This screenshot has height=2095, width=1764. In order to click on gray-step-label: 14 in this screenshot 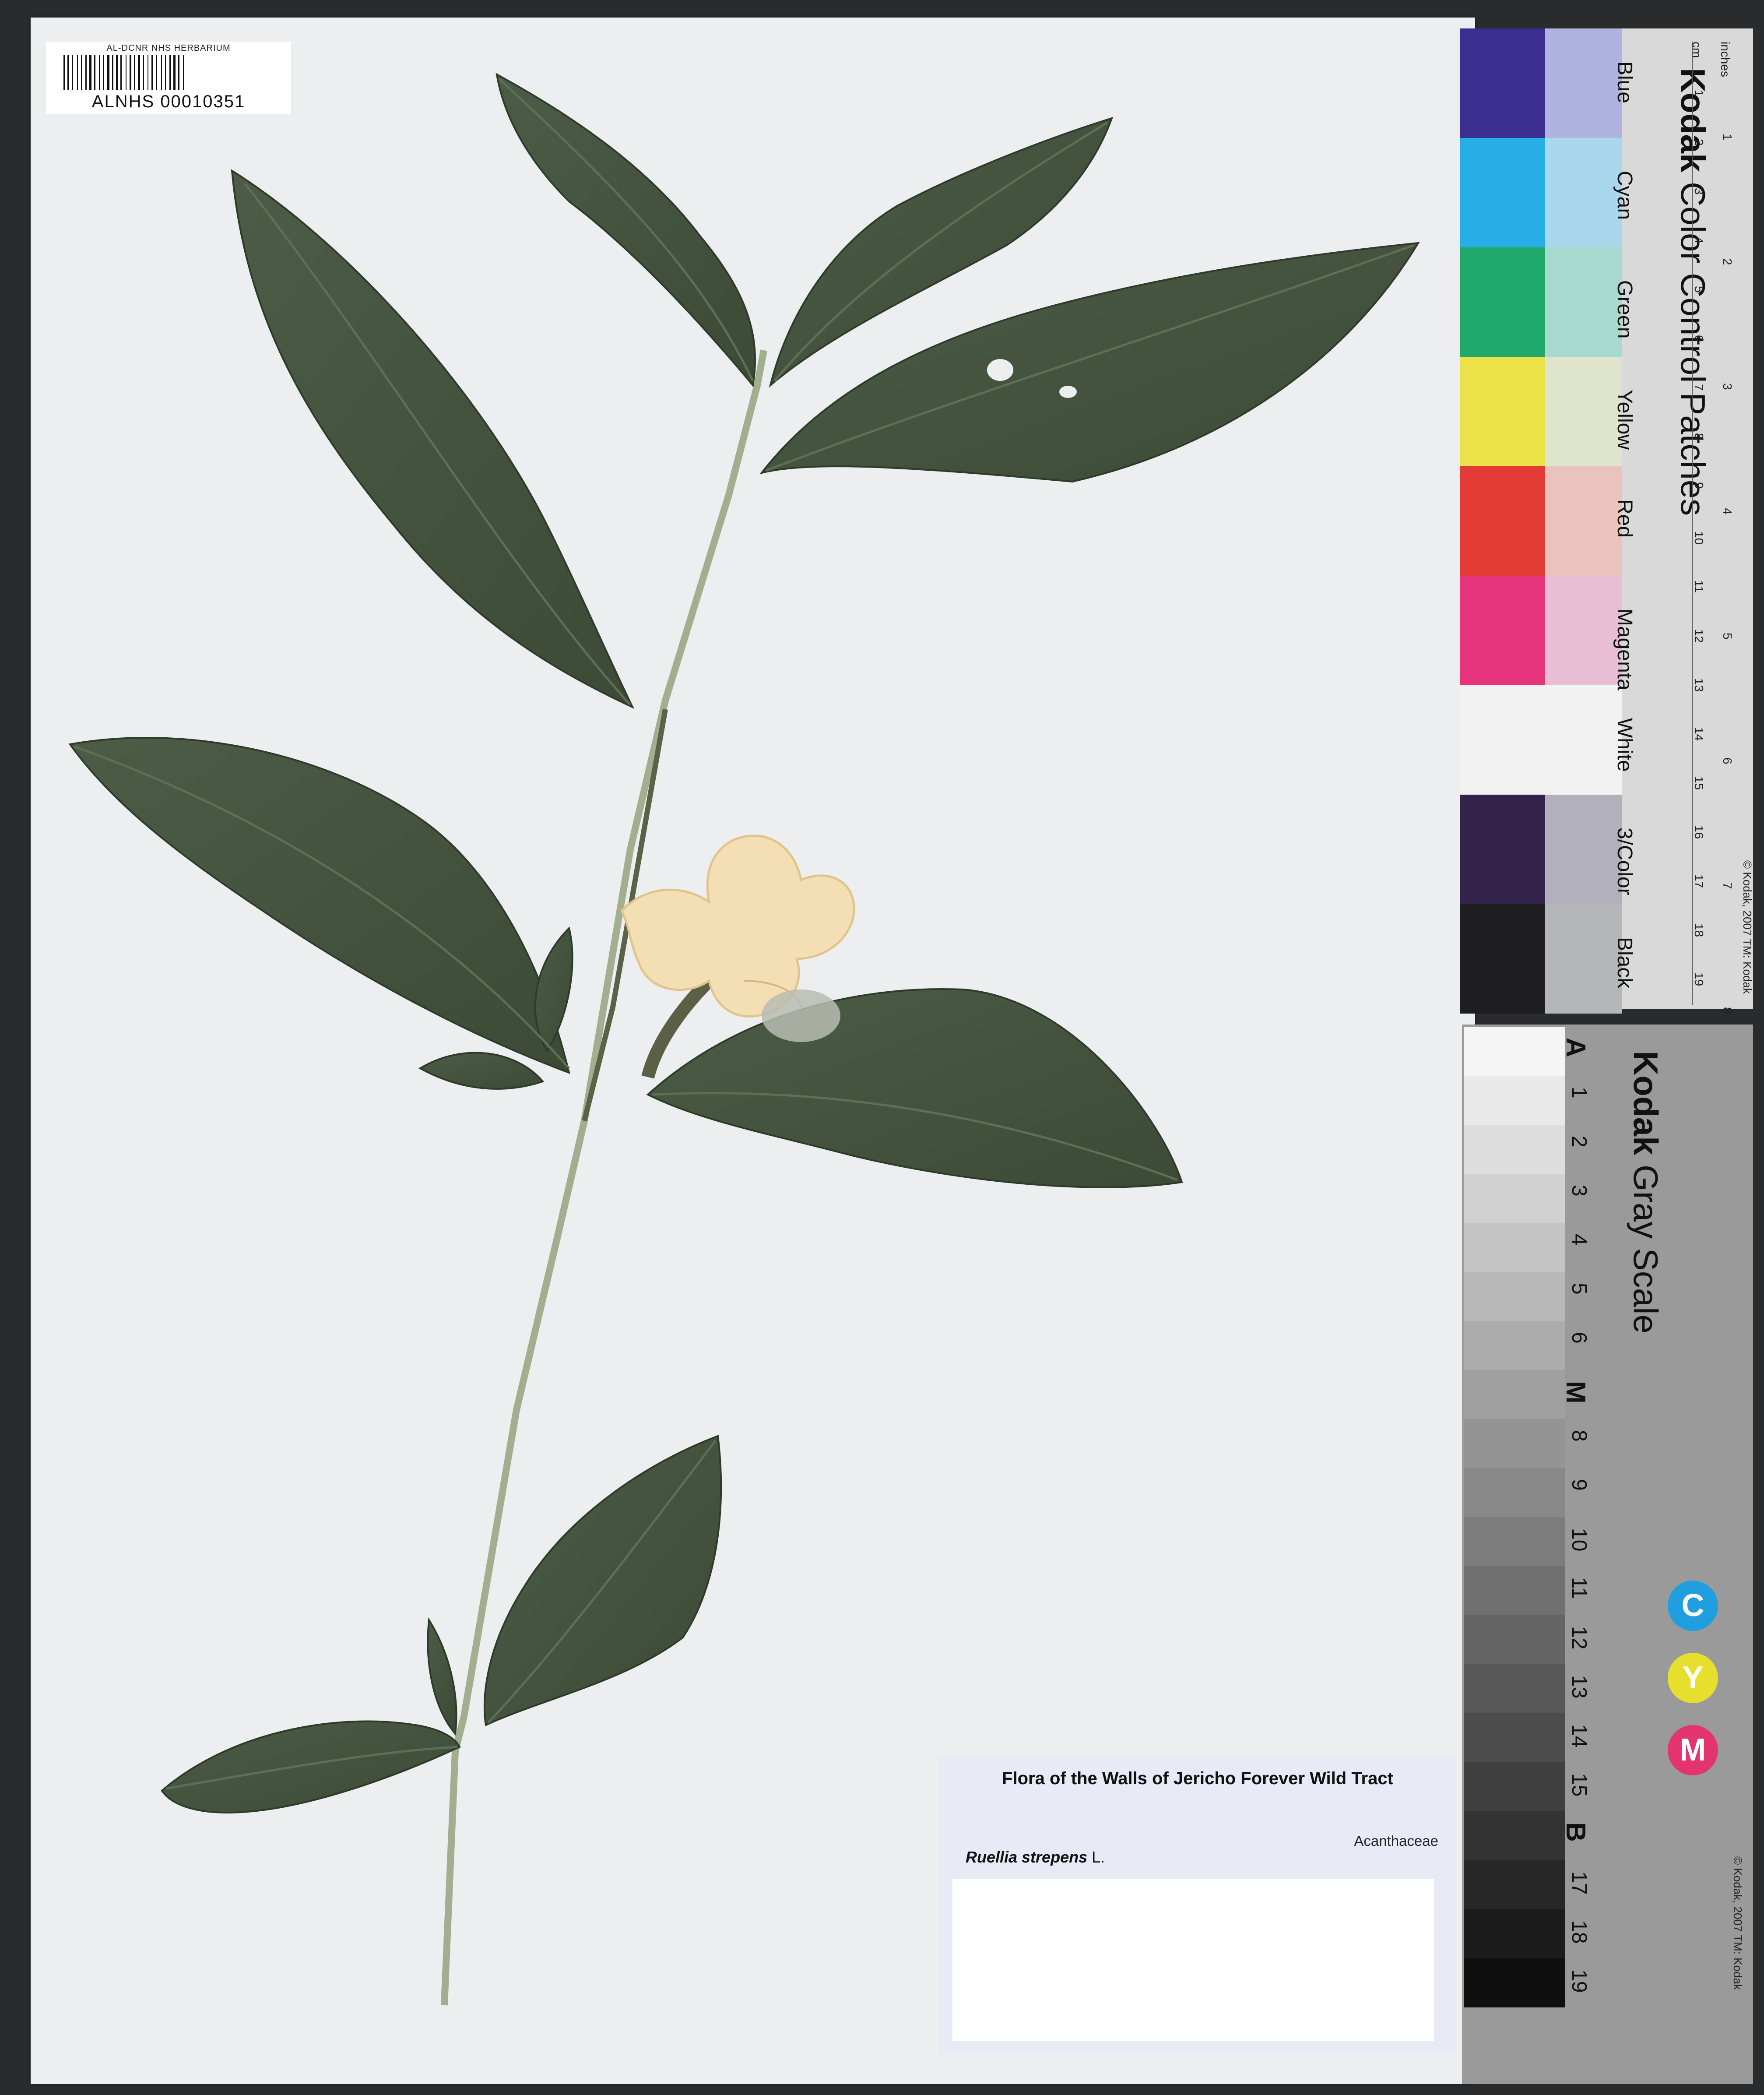, I will do `click(1579, 1736)`.